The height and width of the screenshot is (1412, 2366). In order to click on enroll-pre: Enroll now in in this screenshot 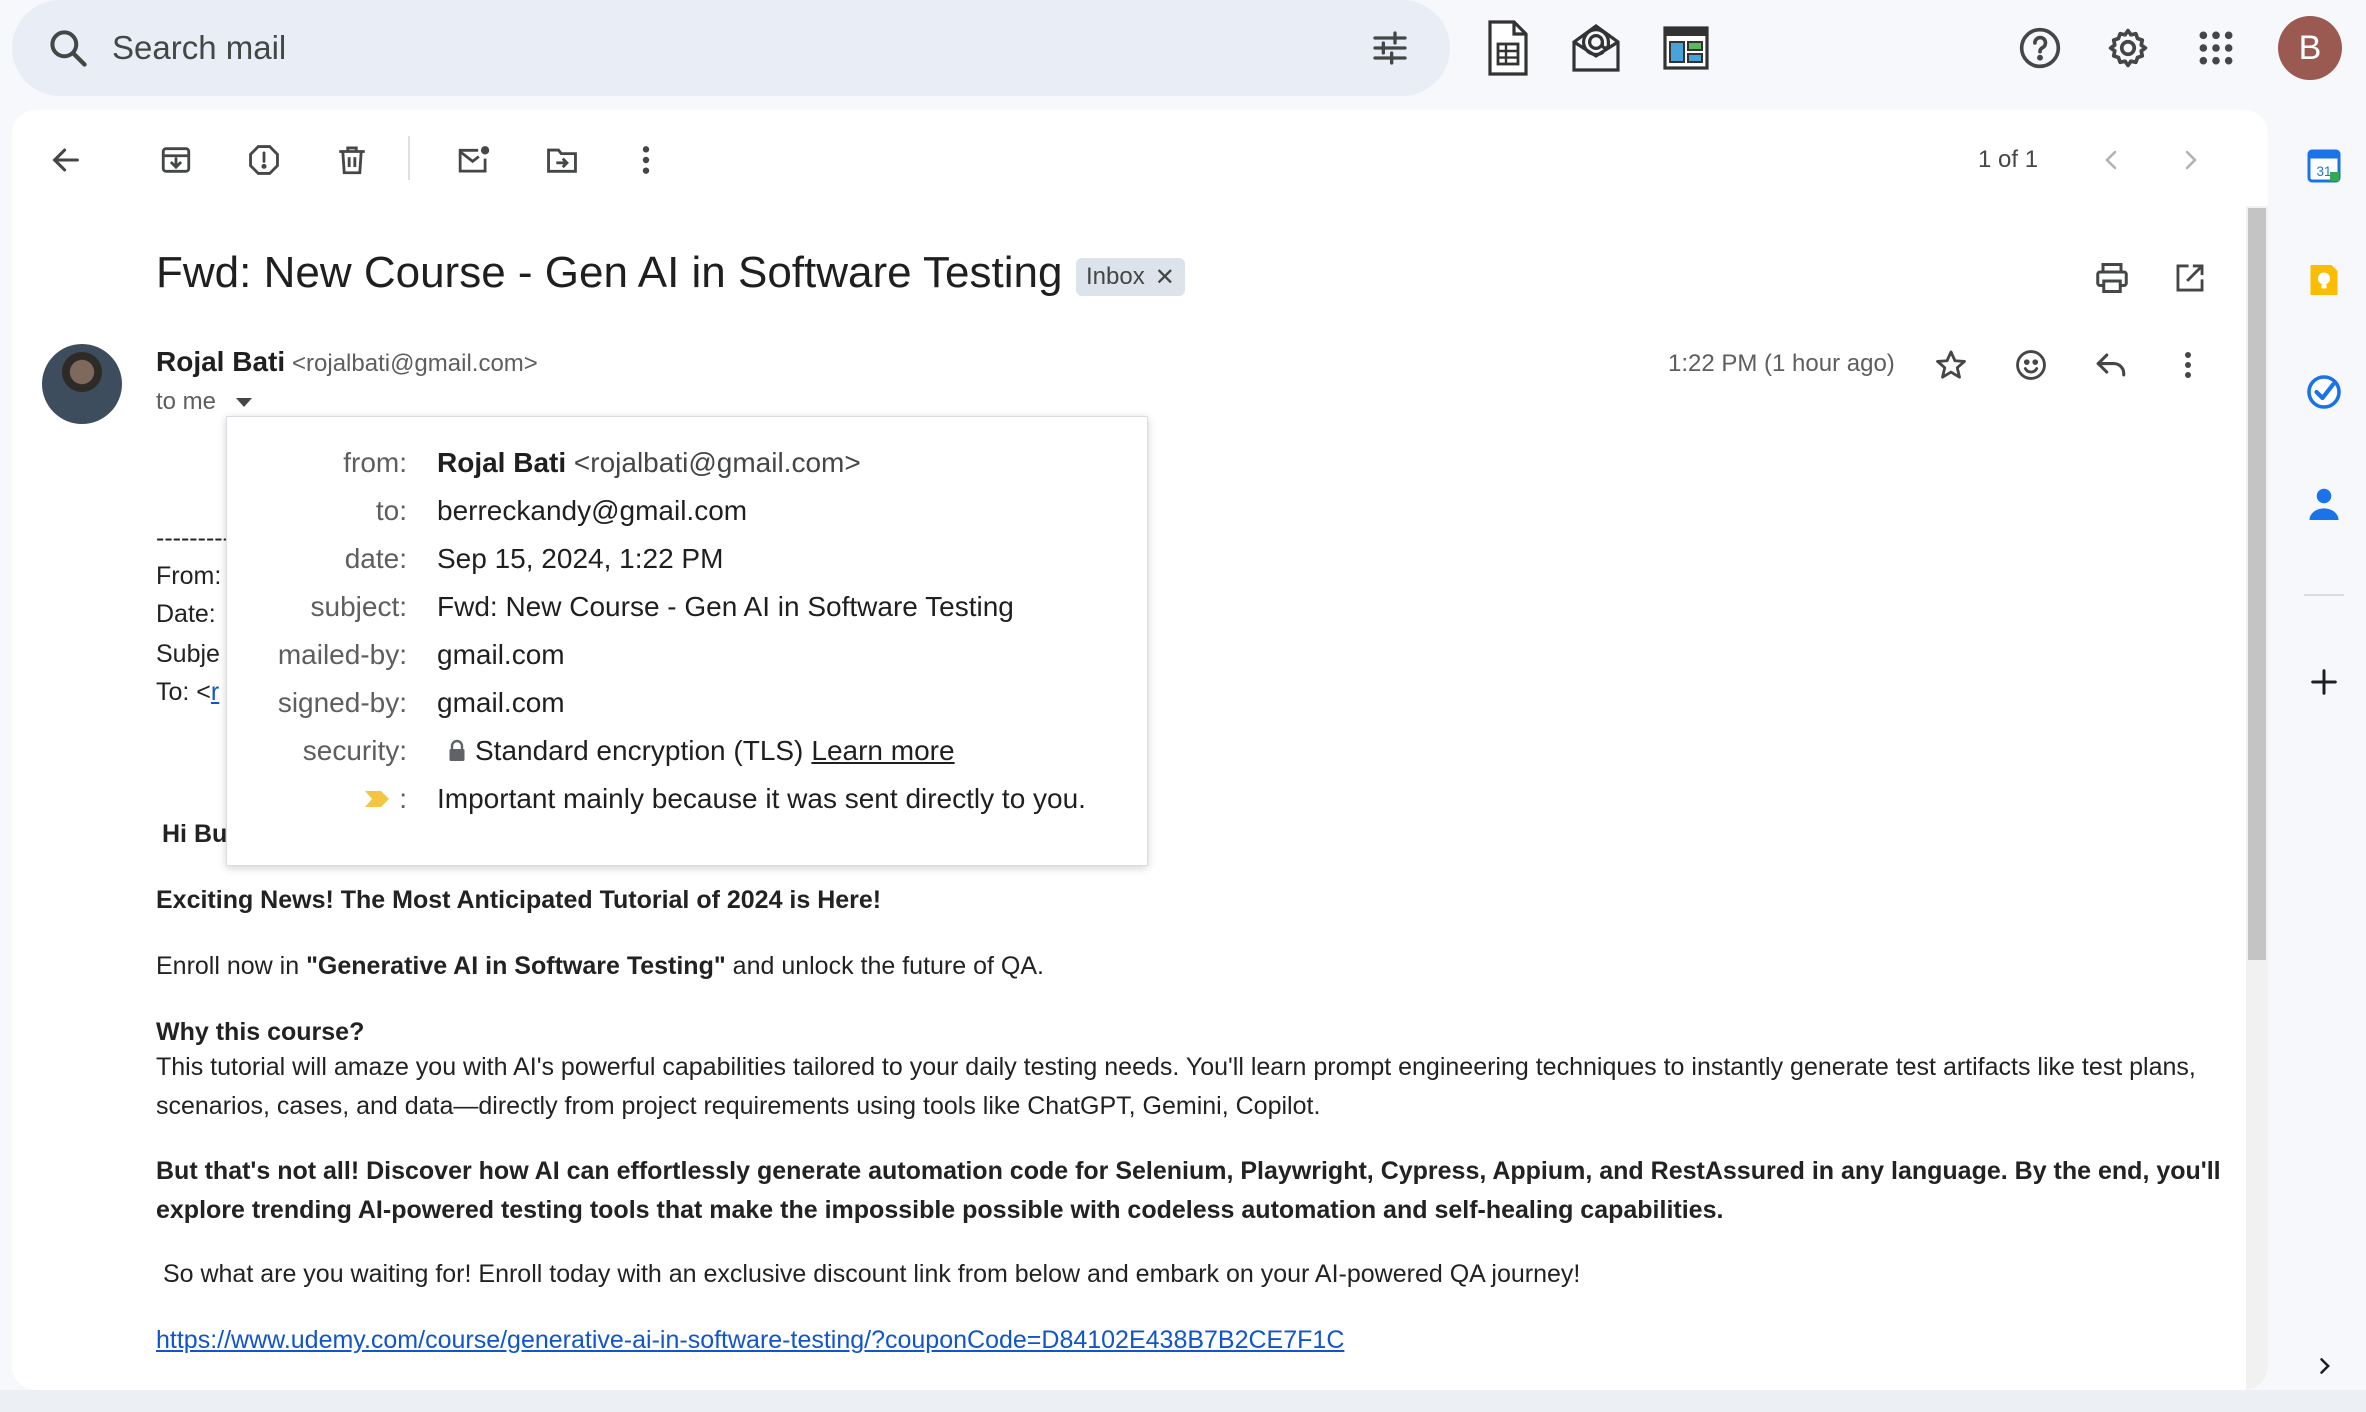, I will do `click(231, 966)`.